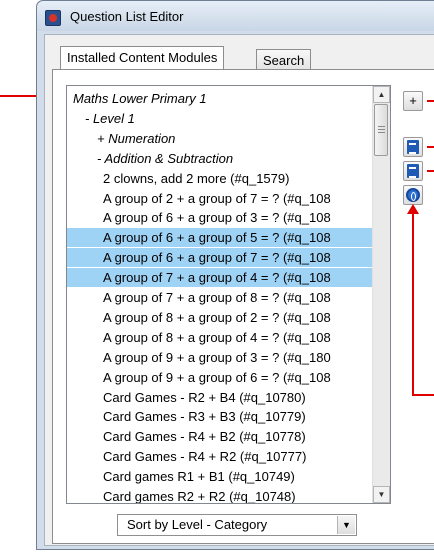 Image resolution: width=434 pixels, height=558 pixels. I want to click on tree-row-label: + Numeration, so click(136, 138).